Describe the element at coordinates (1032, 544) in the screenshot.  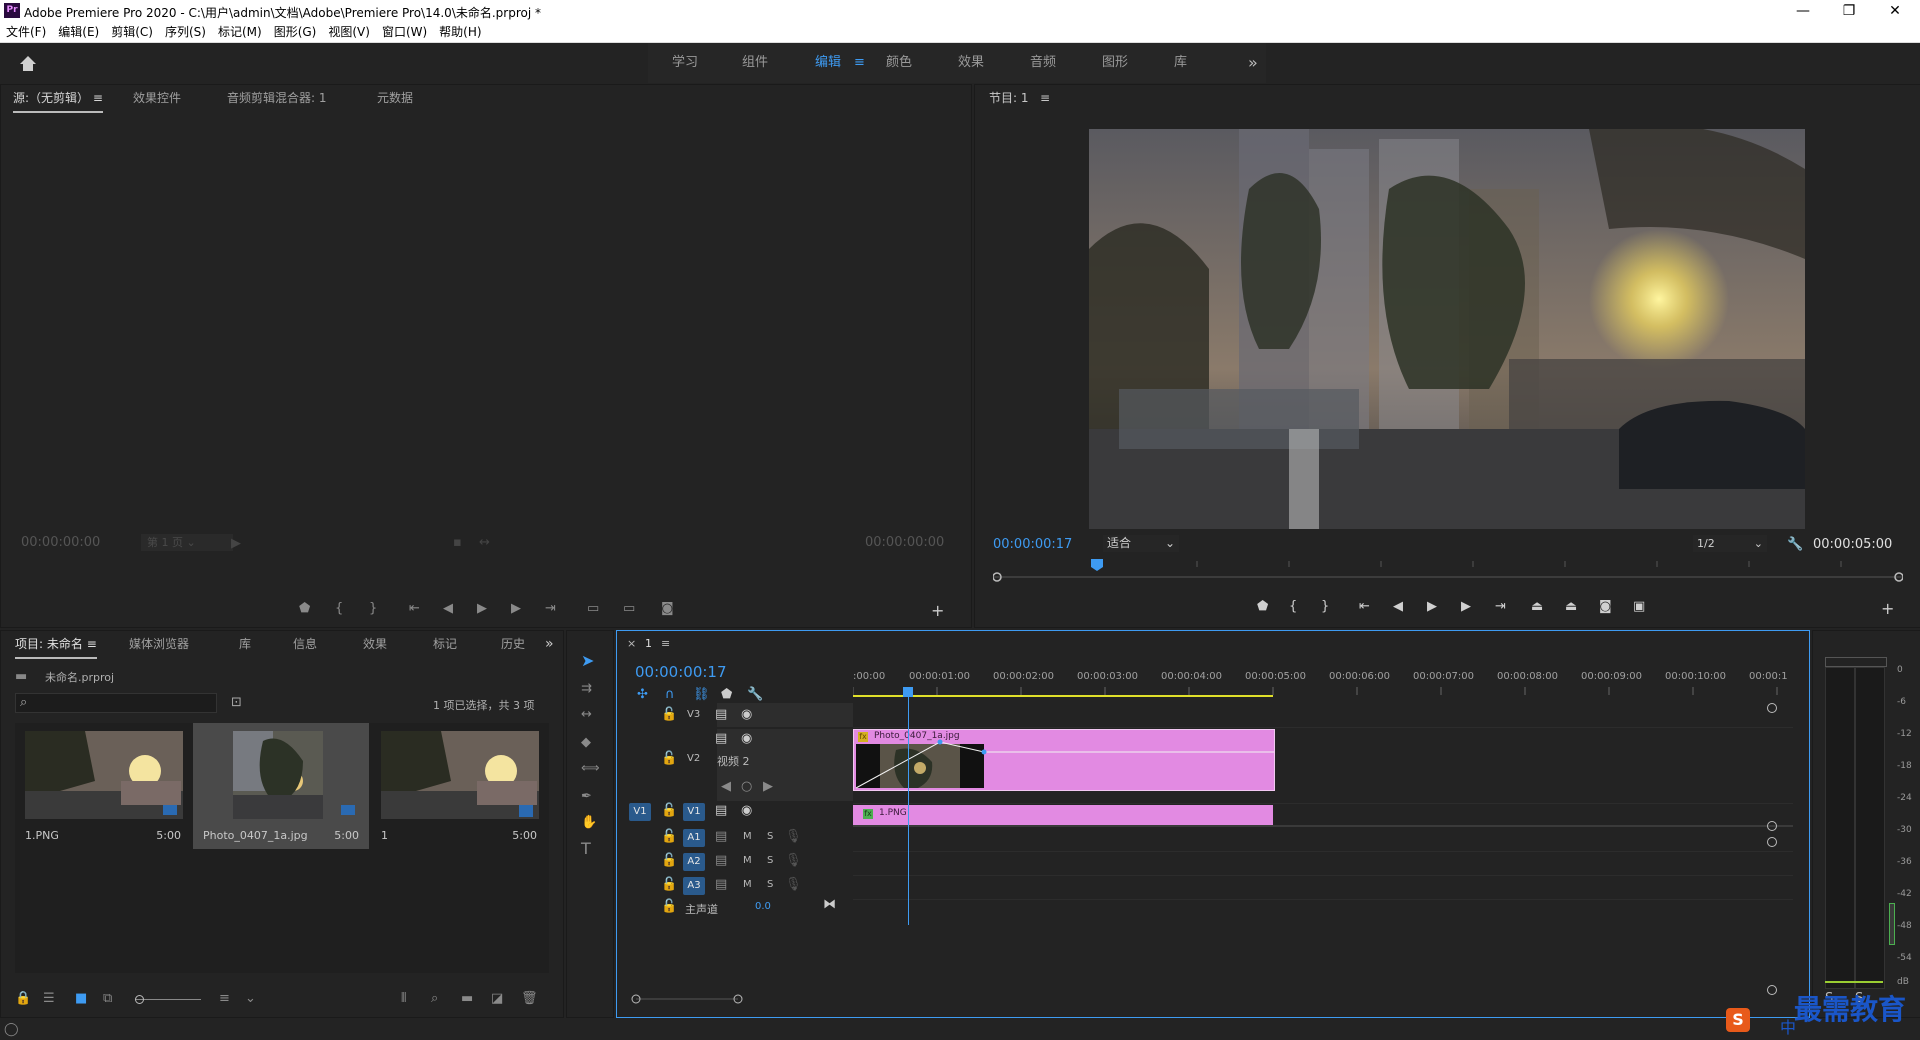
I see `program-timecode: 00:00:00:17` at that location.